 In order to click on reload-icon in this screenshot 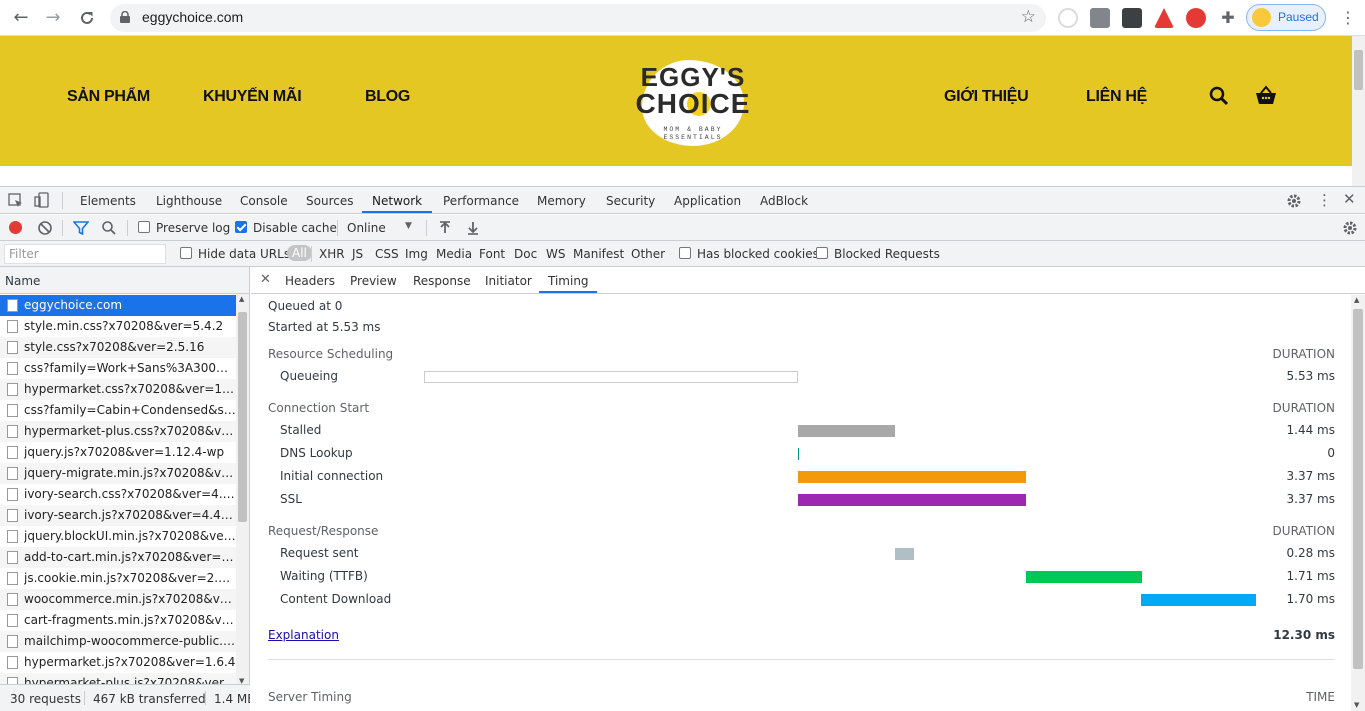, I will do `click(87, 18)`.